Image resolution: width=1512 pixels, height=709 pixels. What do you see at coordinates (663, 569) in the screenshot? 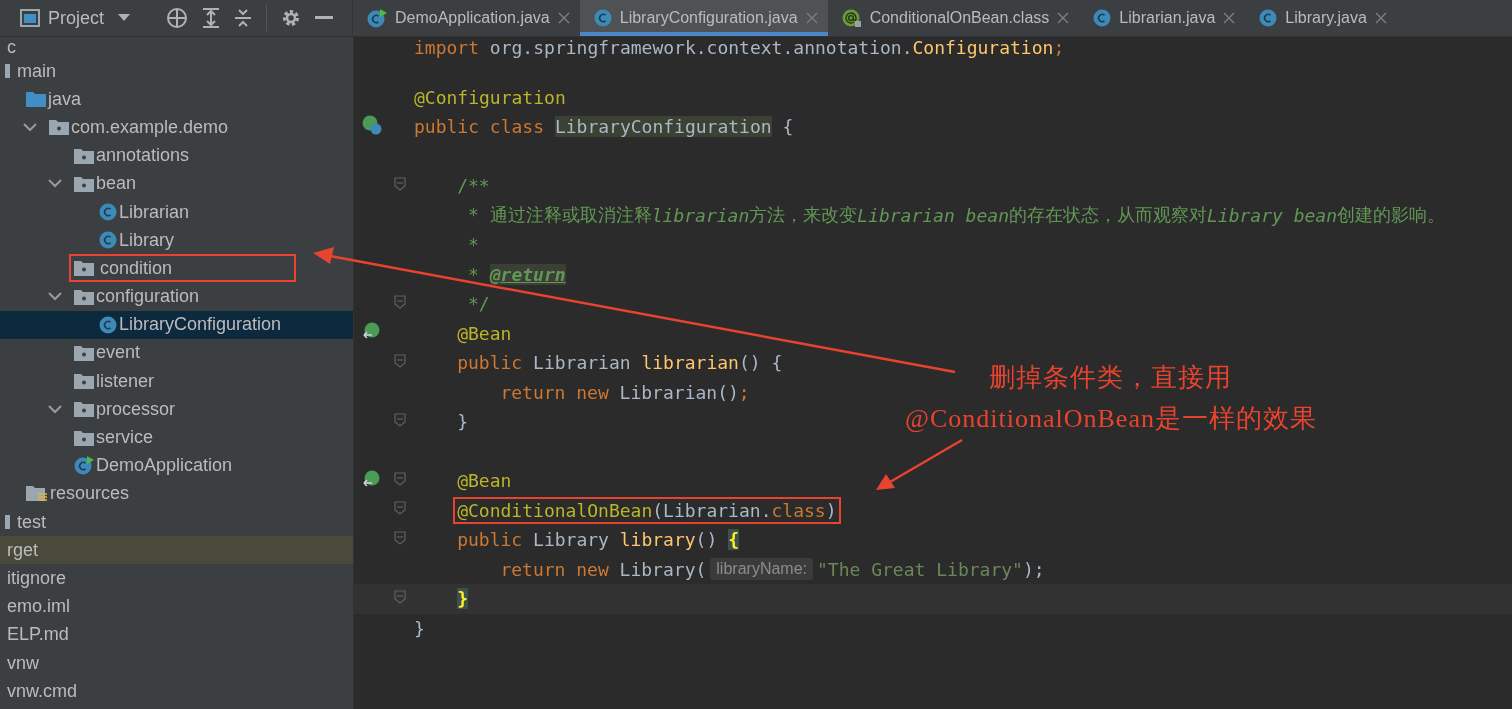
I see `code-token: Library(` at bounding box center [663, 569].